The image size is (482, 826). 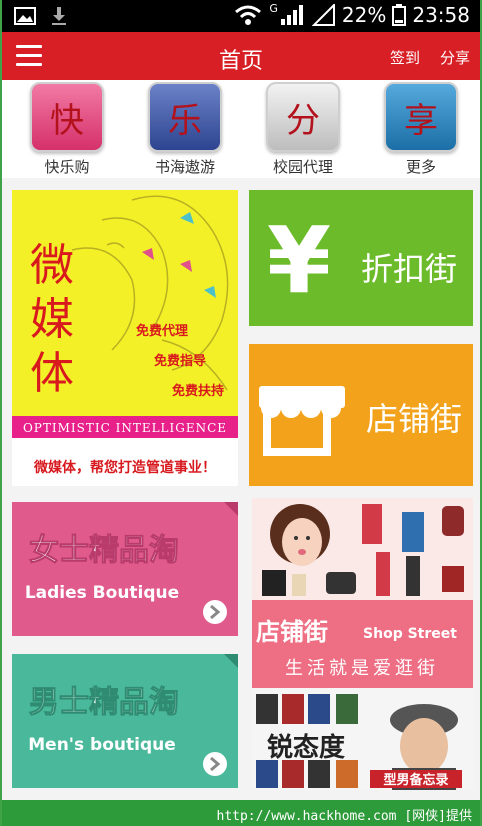 I want to click on shop-street-card: 店铺街, so click(x=361, y=415).